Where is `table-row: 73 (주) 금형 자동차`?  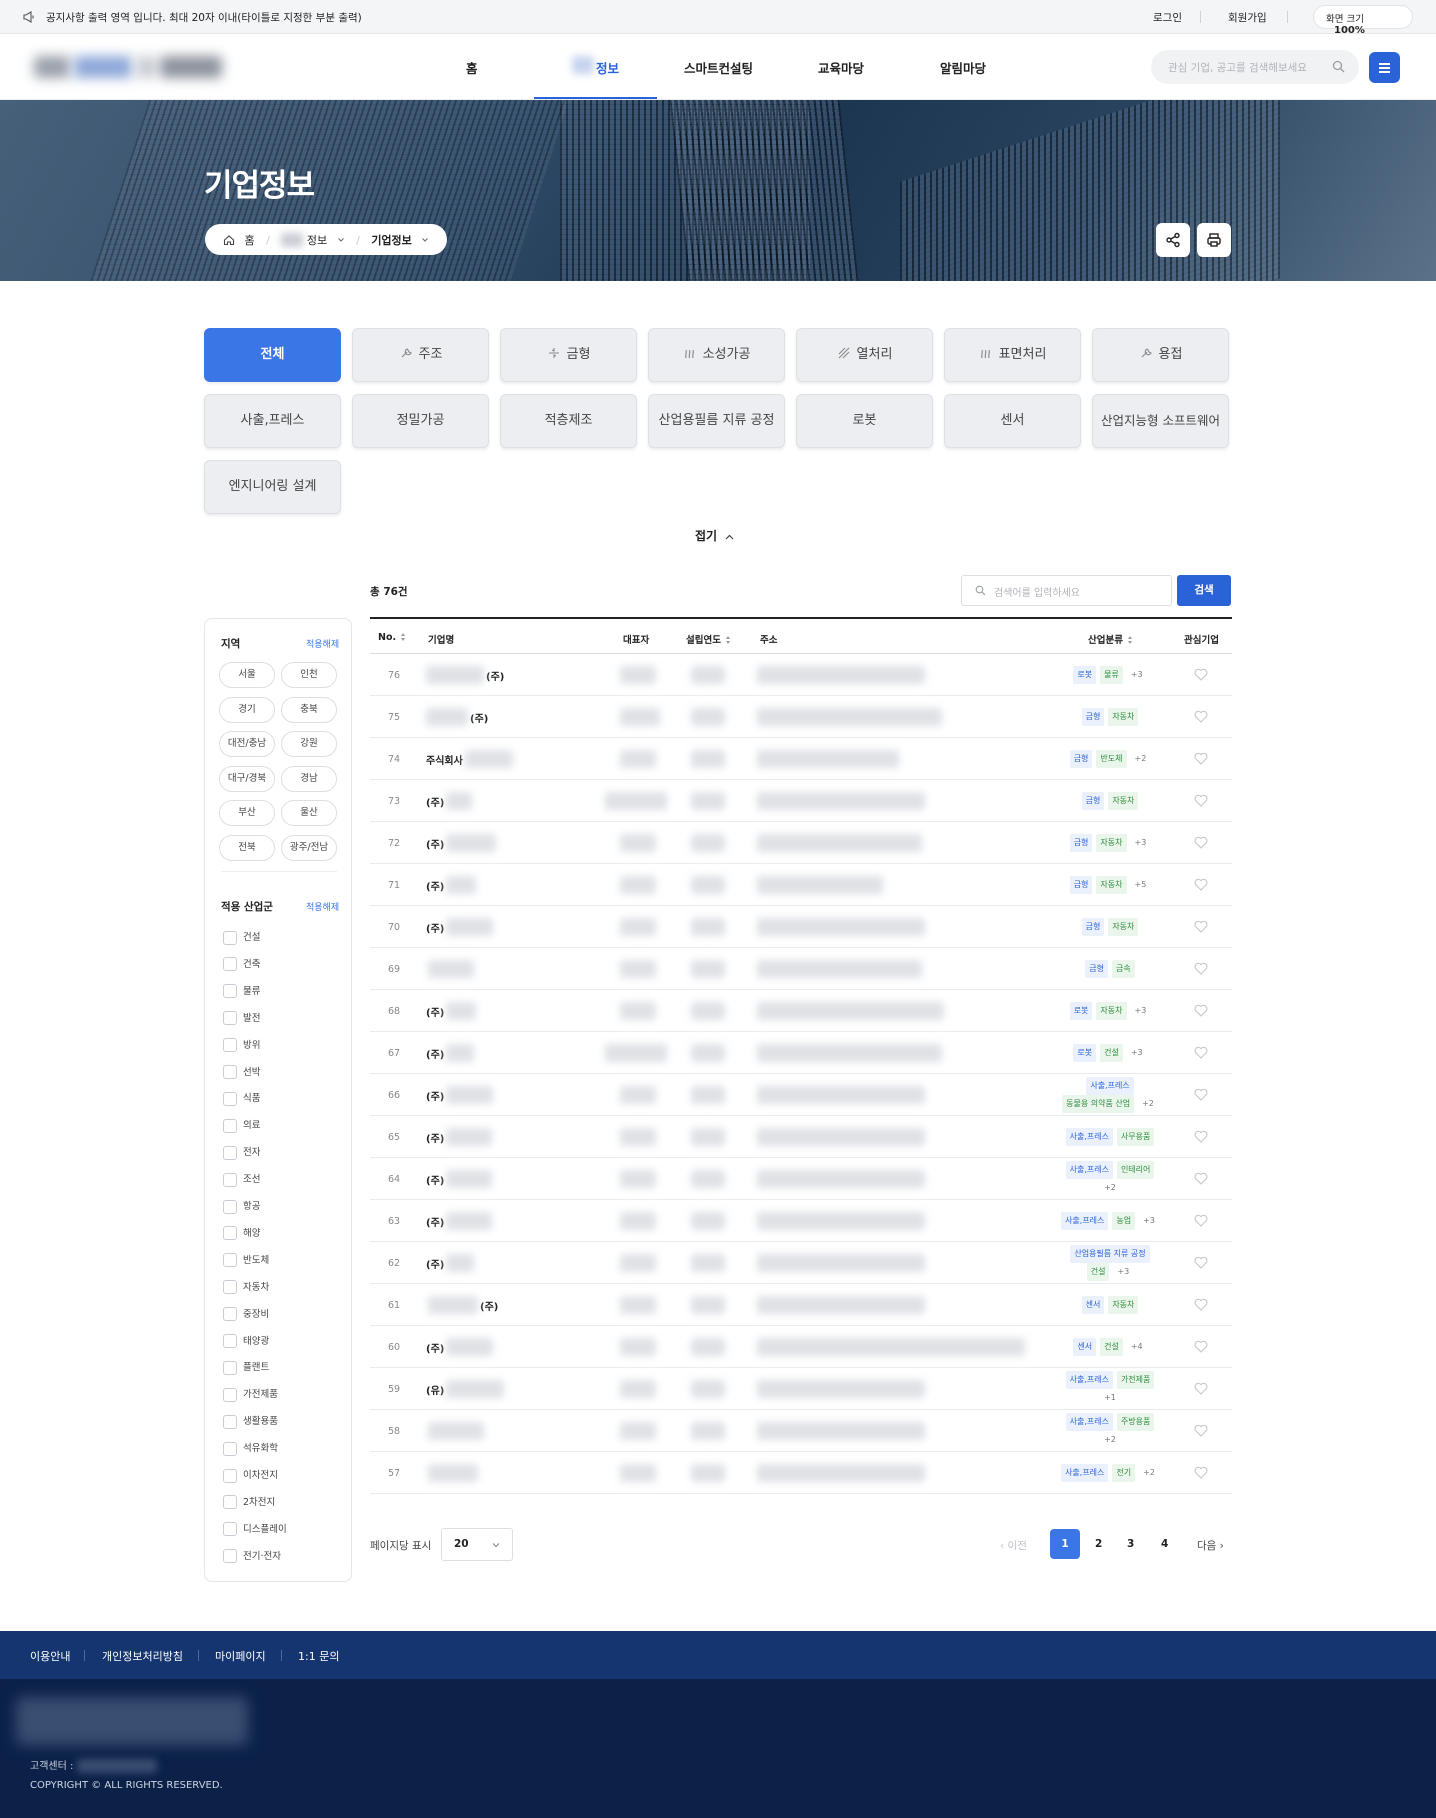 table-row: 73 (주) 금형 자동차 is located at coordinates (801, 801).